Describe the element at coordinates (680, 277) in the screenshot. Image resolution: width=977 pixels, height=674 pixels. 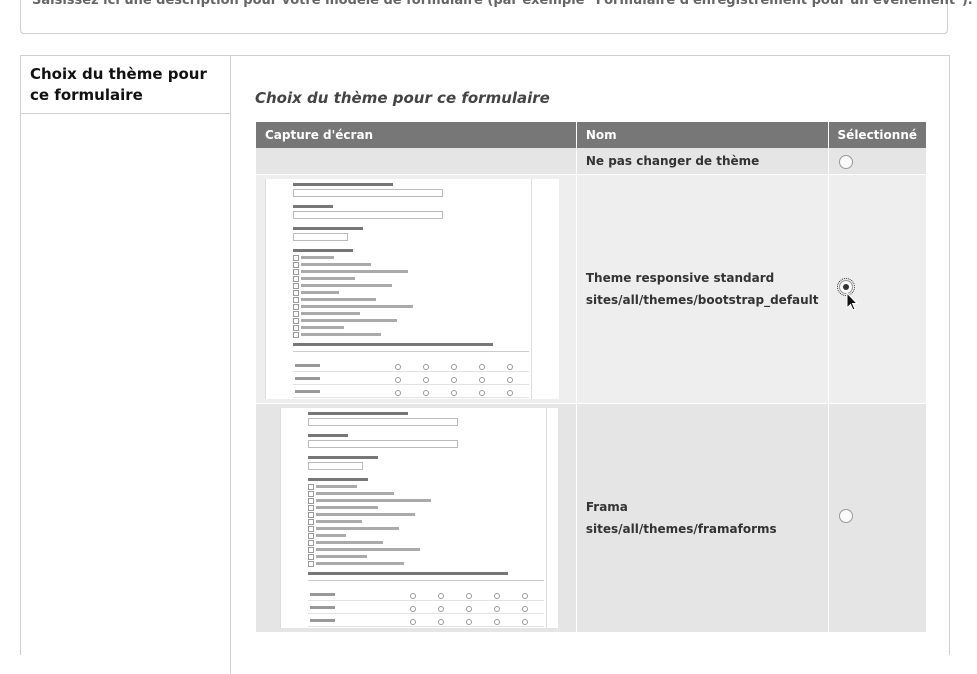
I see `theme-name: Theme responsive standard` at that location.